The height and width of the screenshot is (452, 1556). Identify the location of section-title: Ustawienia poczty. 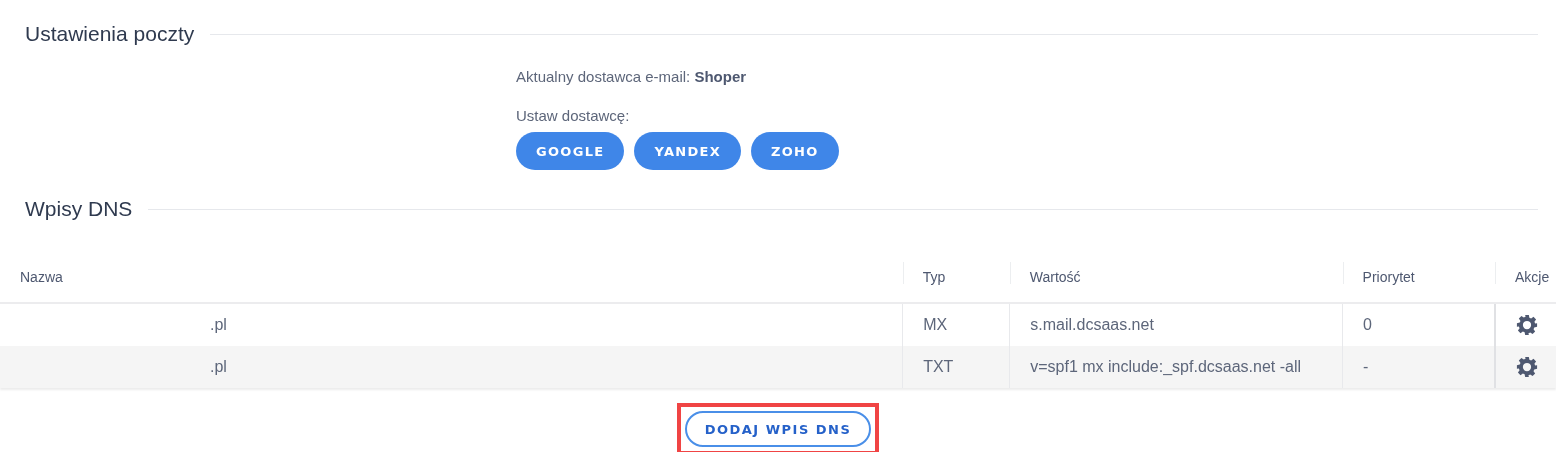
(110, 34).